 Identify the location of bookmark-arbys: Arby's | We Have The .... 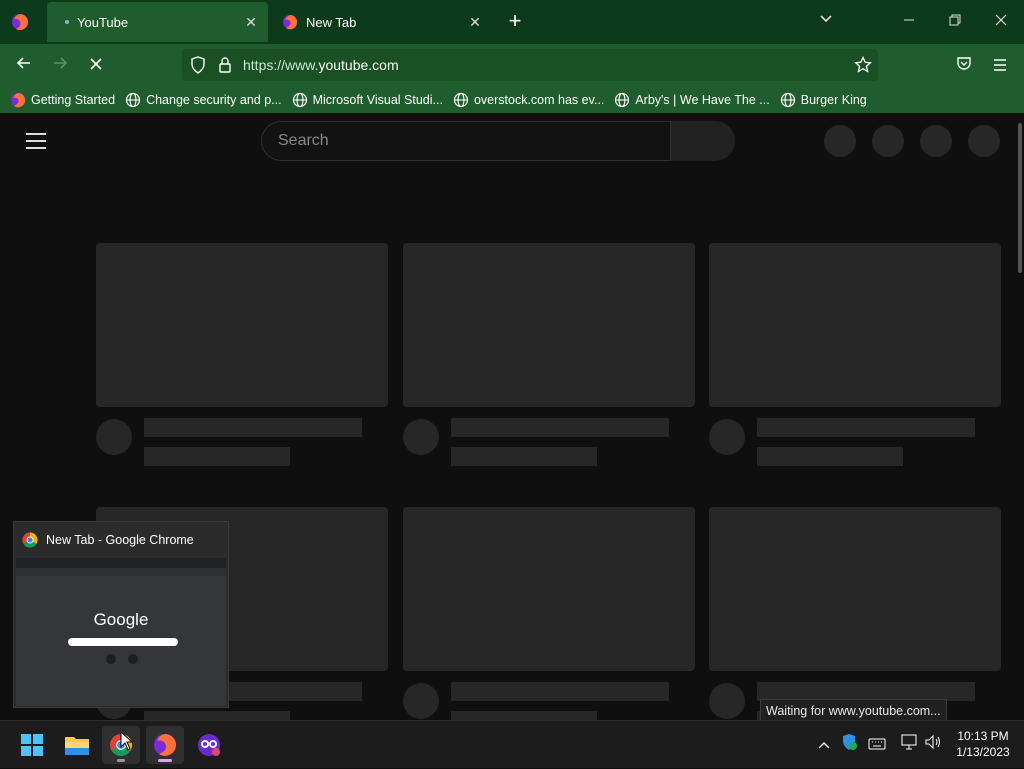
(692, 100).